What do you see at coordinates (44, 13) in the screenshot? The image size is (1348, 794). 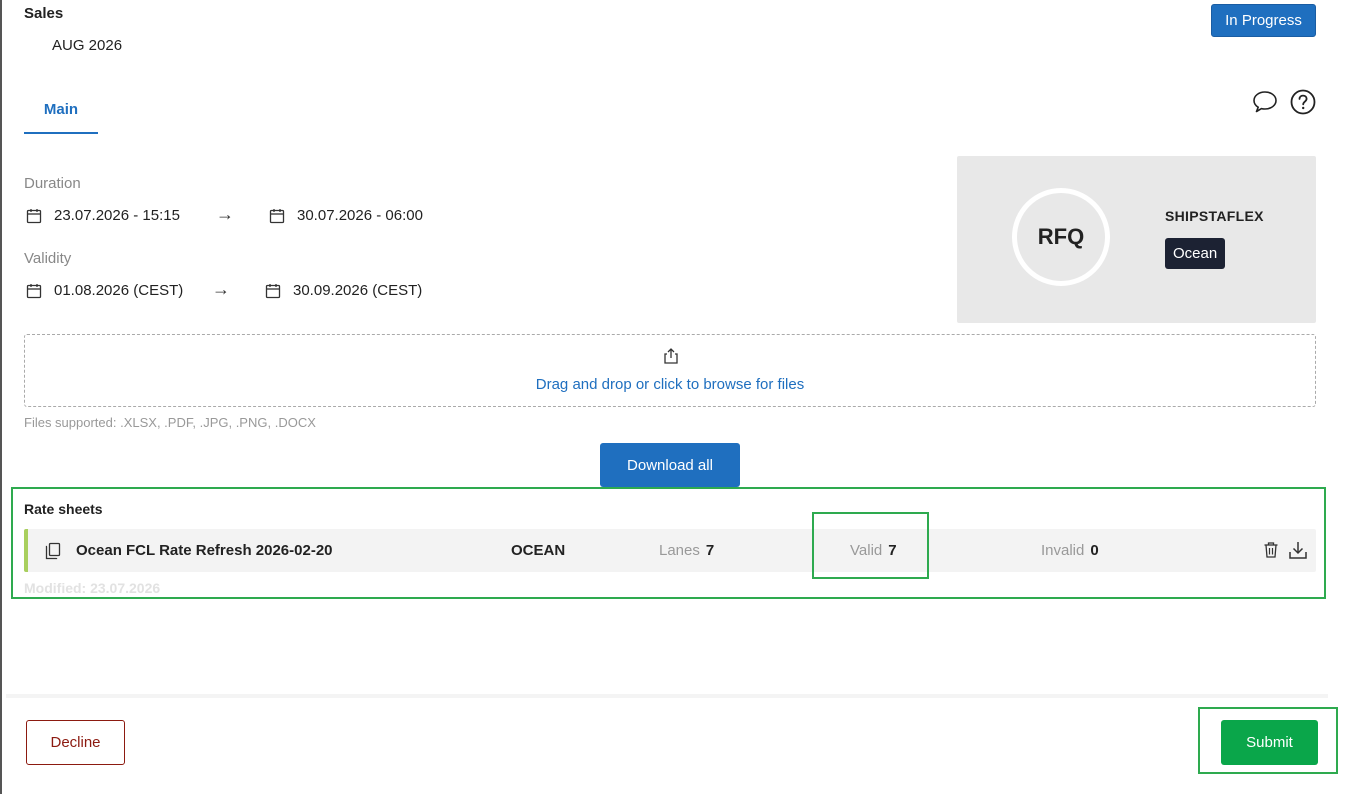 I see `page-title: Sales` at bounding box center [44, 13].